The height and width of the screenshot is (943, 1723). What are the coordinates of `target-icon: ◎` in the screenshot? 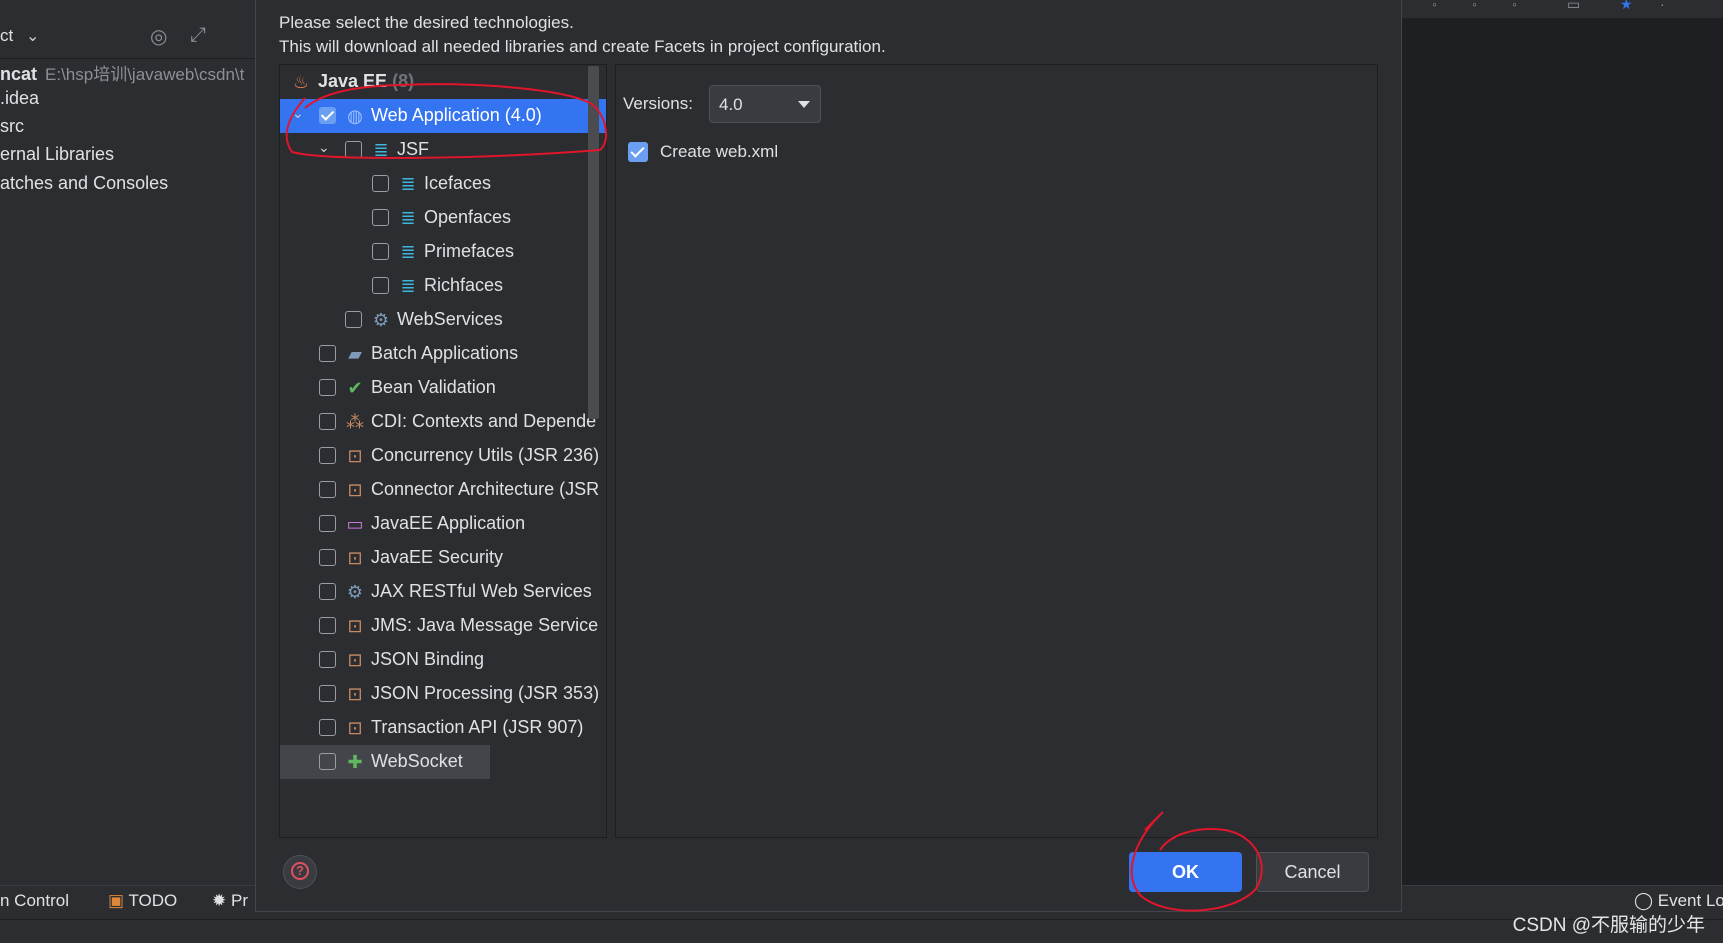 It's located at (158, 36).